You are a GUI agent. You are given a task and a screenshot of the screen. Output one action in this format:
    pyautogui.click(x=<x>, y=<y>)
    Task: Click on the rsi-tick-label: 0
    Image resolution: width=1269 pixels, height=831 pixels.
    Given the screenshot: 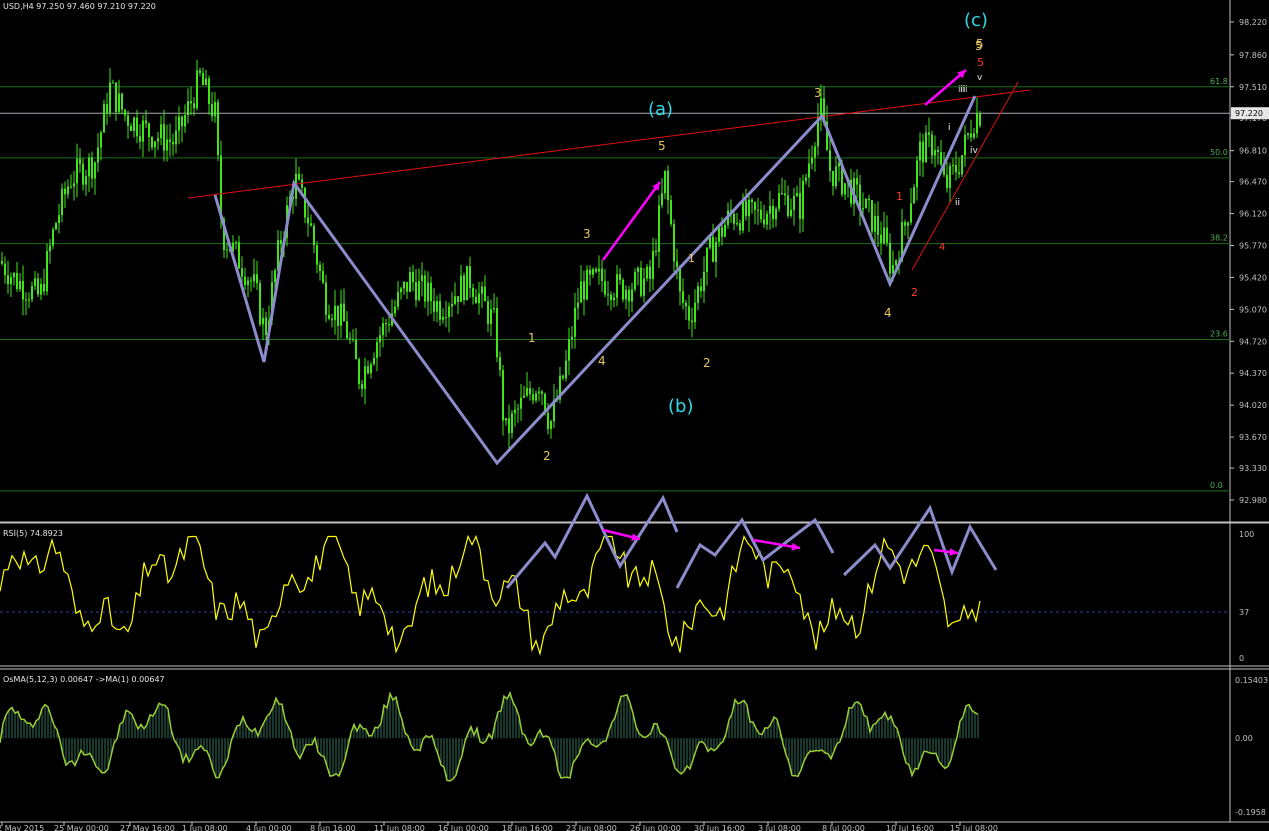 What is the action you would take?
    pyautogui.click(x=1241, y=658)
    